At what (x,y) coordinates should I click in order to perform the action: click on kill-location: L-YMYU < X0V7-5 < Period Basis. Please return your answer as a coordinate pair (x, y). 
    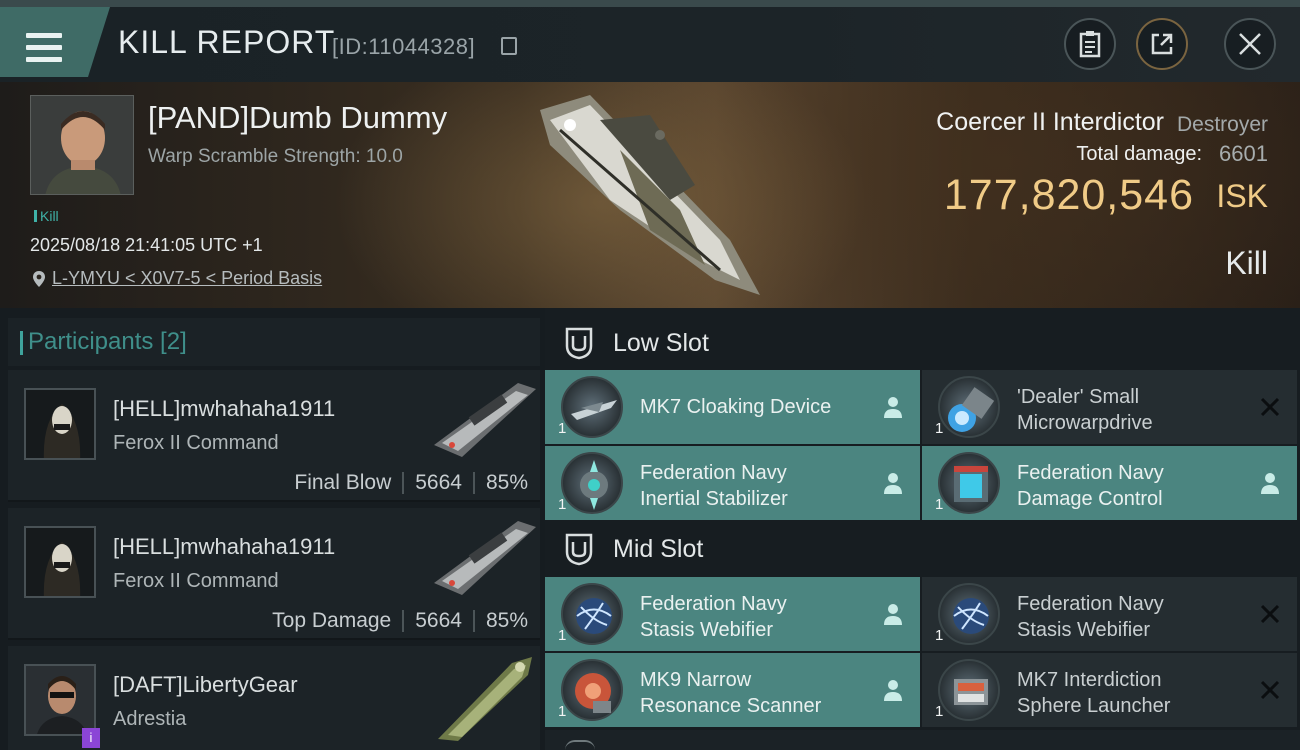
    Looking at the image, I should click on (177, 278).